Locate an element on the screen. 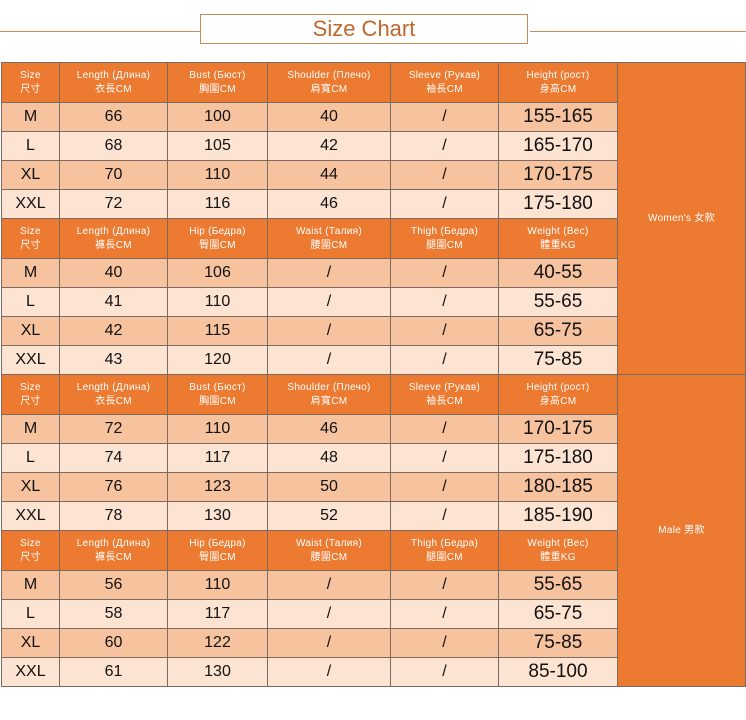 The image size is (746, 720). page-title: Size Chart is located at coordinates (364, 29).